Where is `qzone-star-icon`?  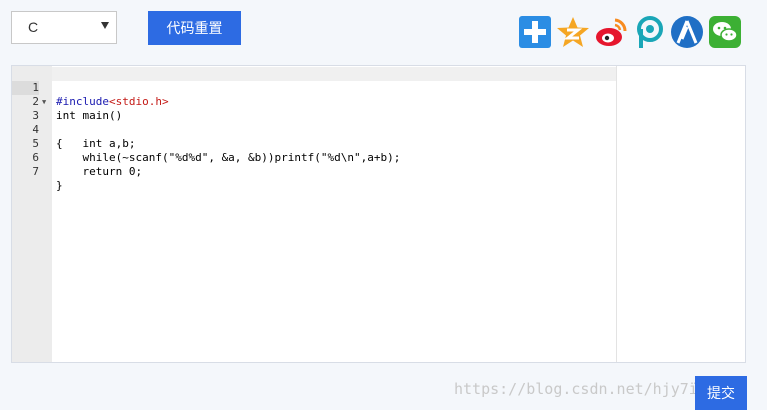 qzone-star-icon is located at coordinates (573, 32).